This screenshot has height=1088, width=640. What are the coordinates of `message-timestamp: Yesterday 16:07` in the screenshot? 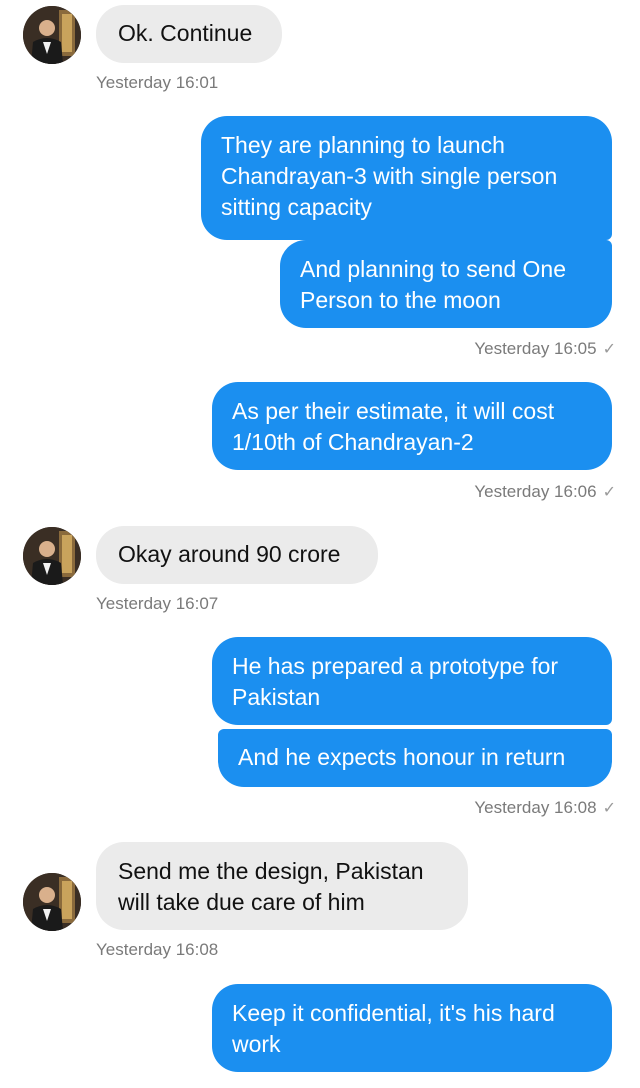 It's located at (157, 603).